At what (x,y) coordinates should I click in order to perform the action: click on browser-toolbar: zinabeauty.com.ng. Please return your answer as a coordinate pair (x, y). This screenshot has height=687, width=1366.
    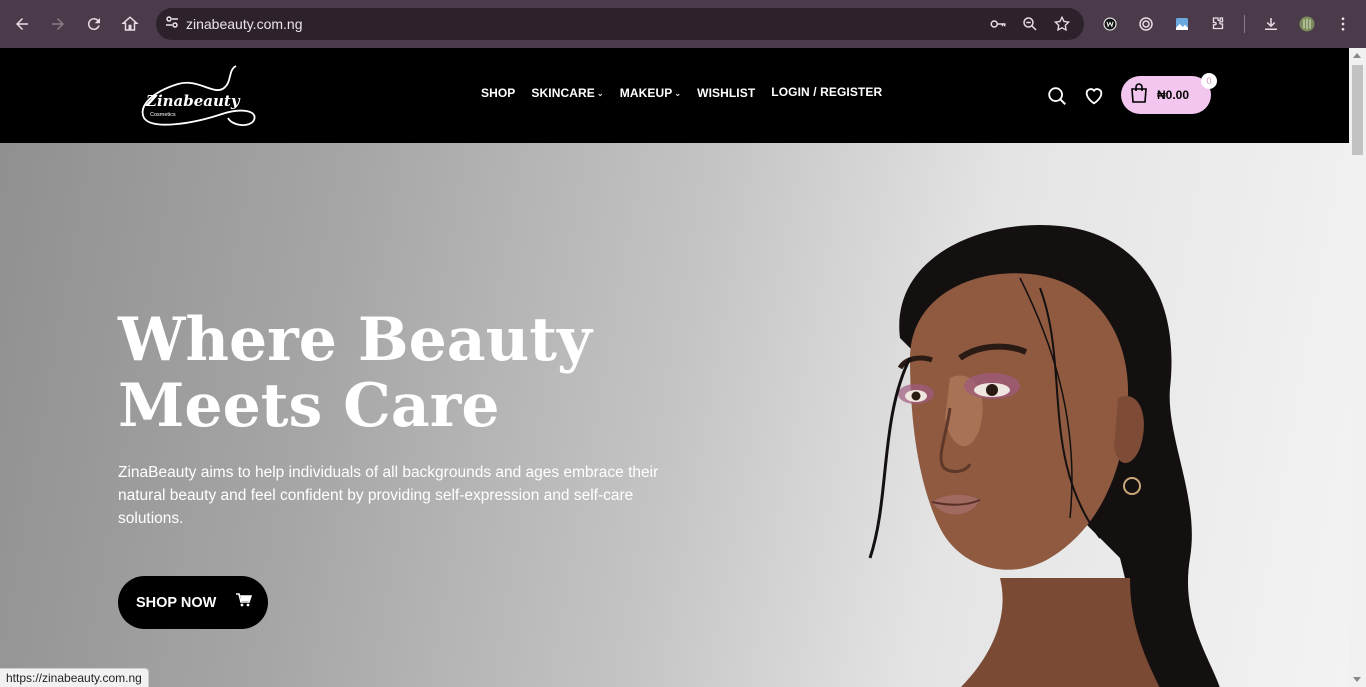
    Looking at the image, I should click on (683, 24).